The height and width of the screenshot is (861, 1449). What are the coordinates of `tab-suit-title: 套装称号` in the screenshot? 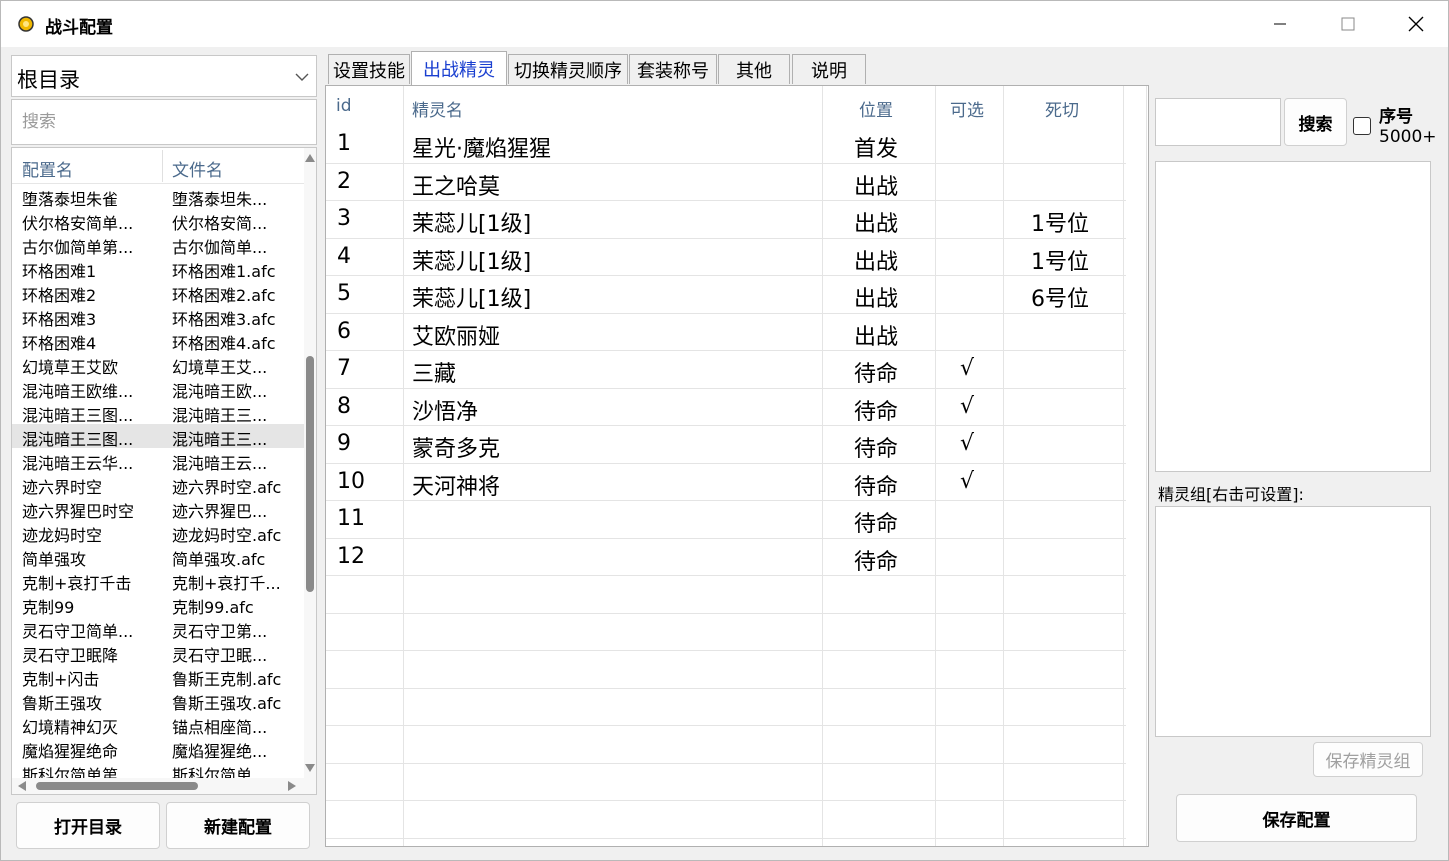 It's located at (673, 69).